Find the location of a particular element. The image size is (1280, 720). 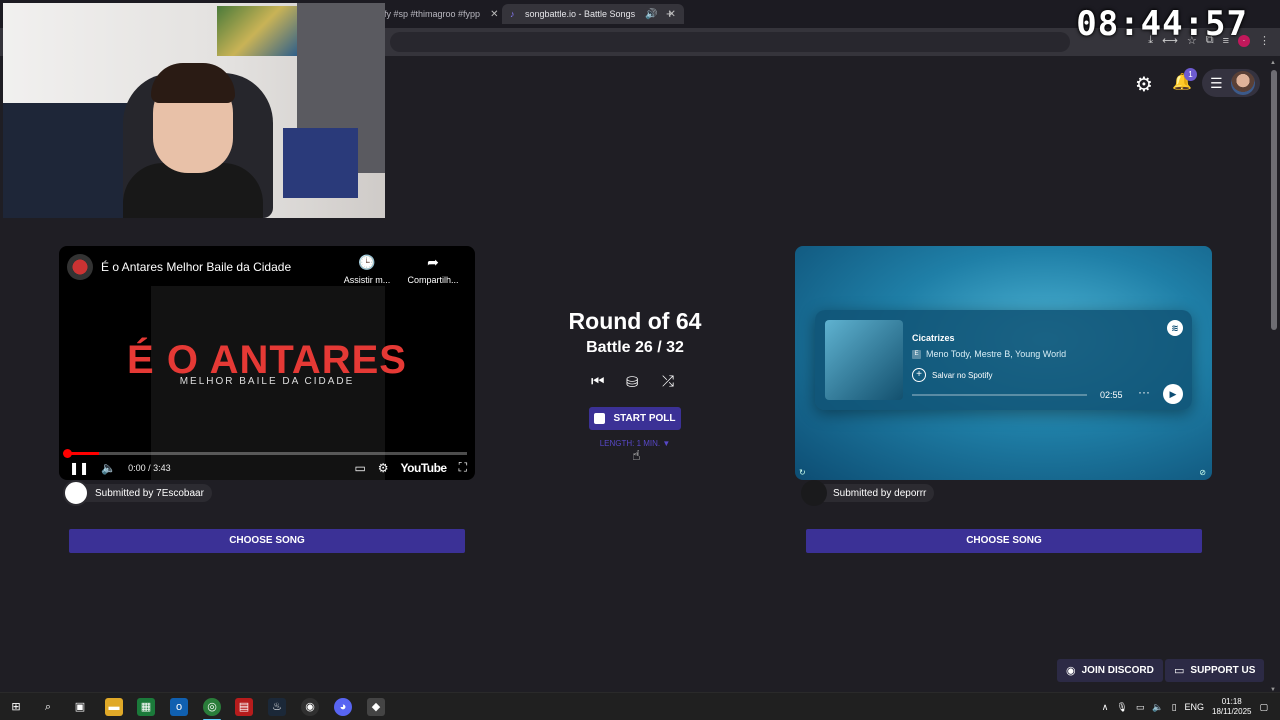

submitted-by-left: Submitted by 7Escobaar is located at coordinates (137, 493).